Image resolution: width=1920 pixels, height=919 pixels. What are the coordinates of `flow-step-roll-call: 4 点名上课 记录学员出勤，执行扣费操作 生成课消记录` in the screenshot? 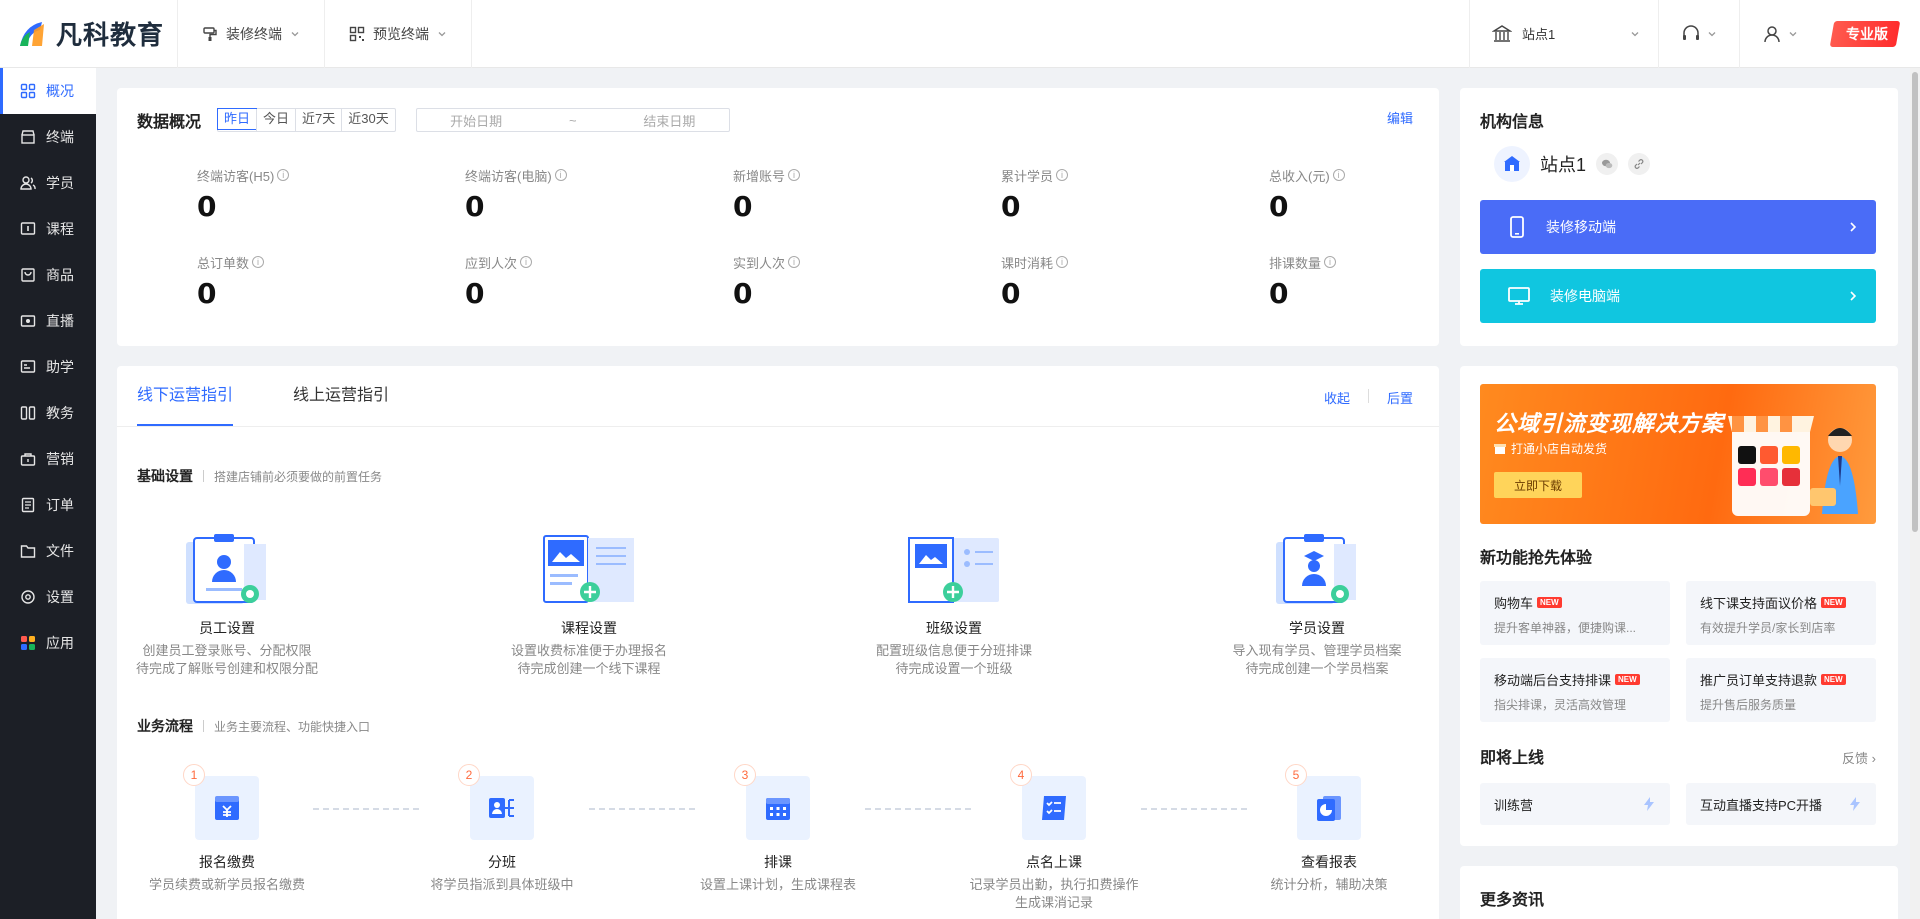 It's located at (1054, 838).